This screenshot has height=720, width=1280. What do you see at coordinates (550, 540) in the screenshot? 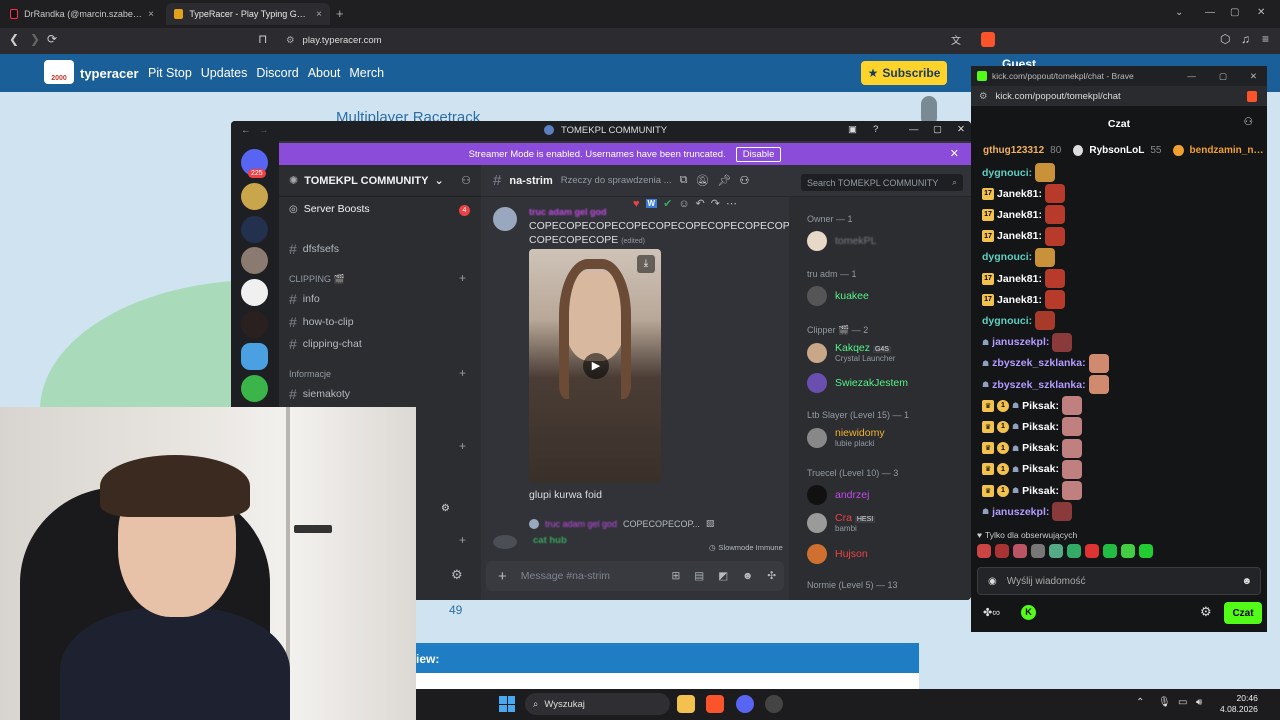
I see `message-author: cat hub` at bounding box center [550, 540].